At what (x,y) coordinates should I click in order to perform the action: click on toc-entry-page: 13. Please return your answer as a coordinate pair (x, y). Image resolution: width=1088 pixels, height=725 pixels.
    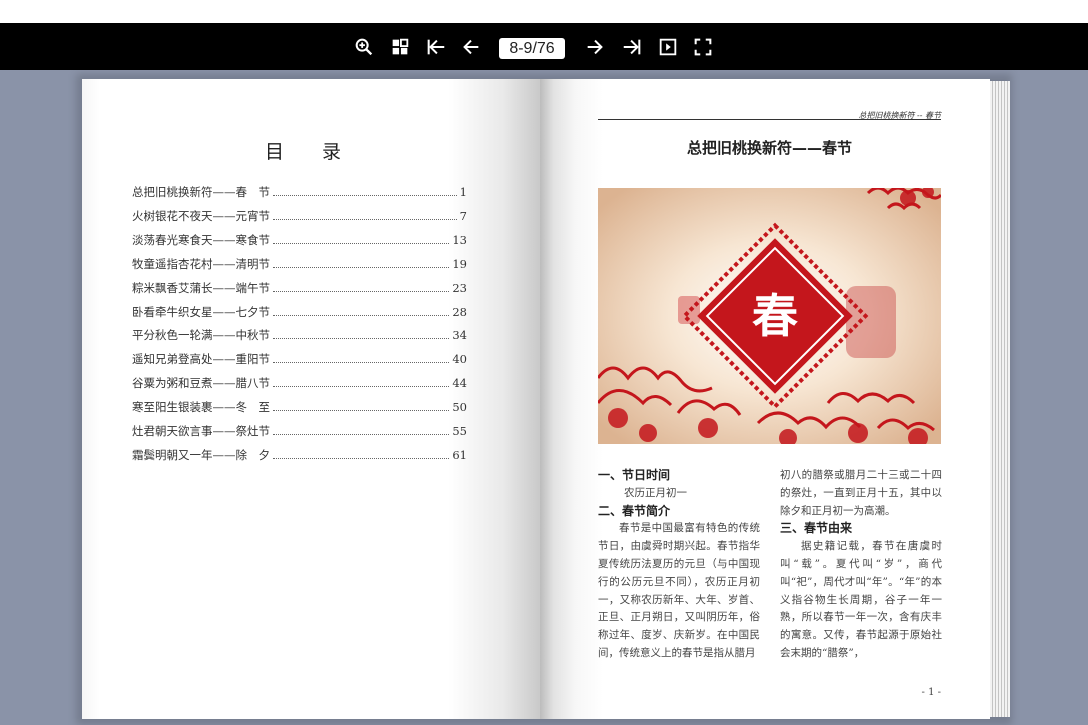
    Looking at the image, I should click on (459, 239).